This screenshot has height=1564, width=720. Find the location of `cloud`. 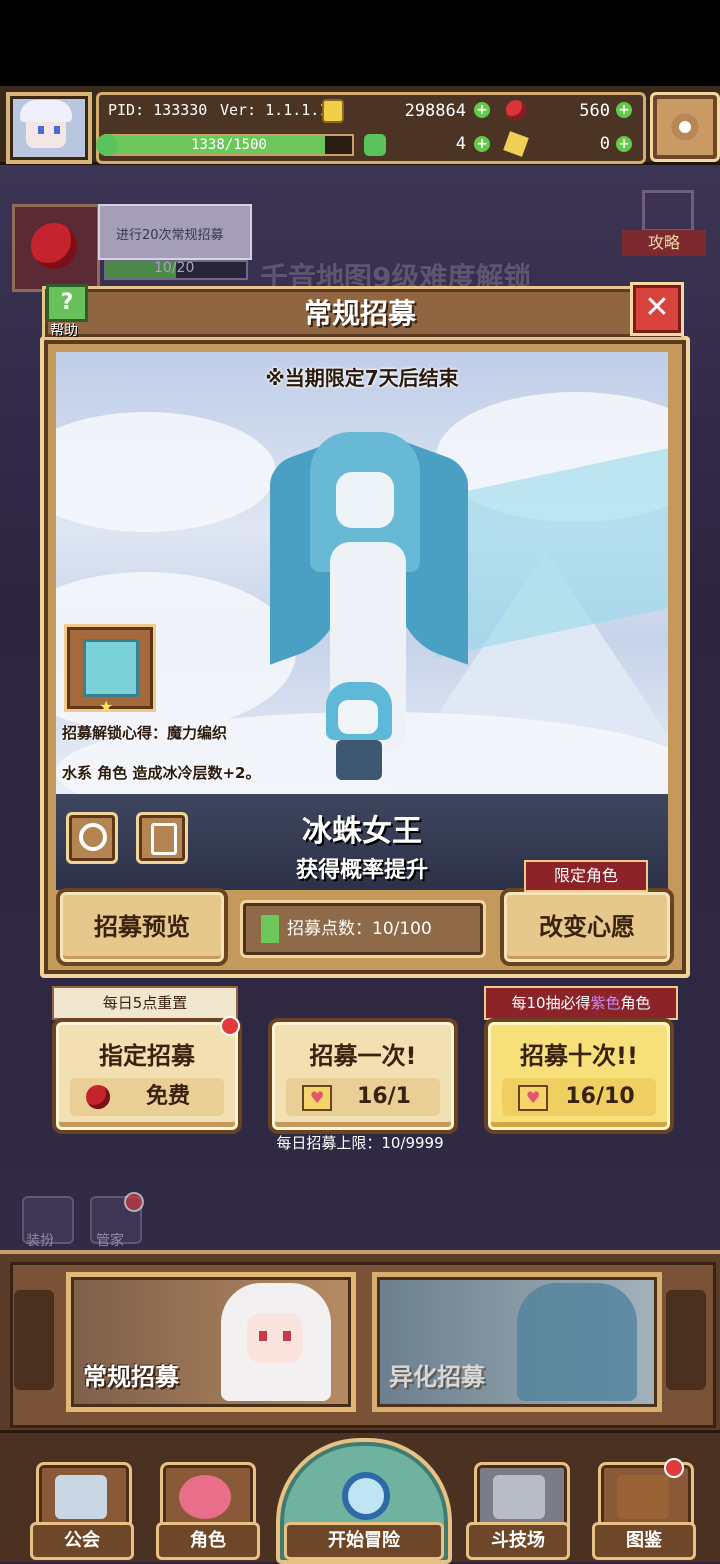

cloud is located at coordinates (166, 472).